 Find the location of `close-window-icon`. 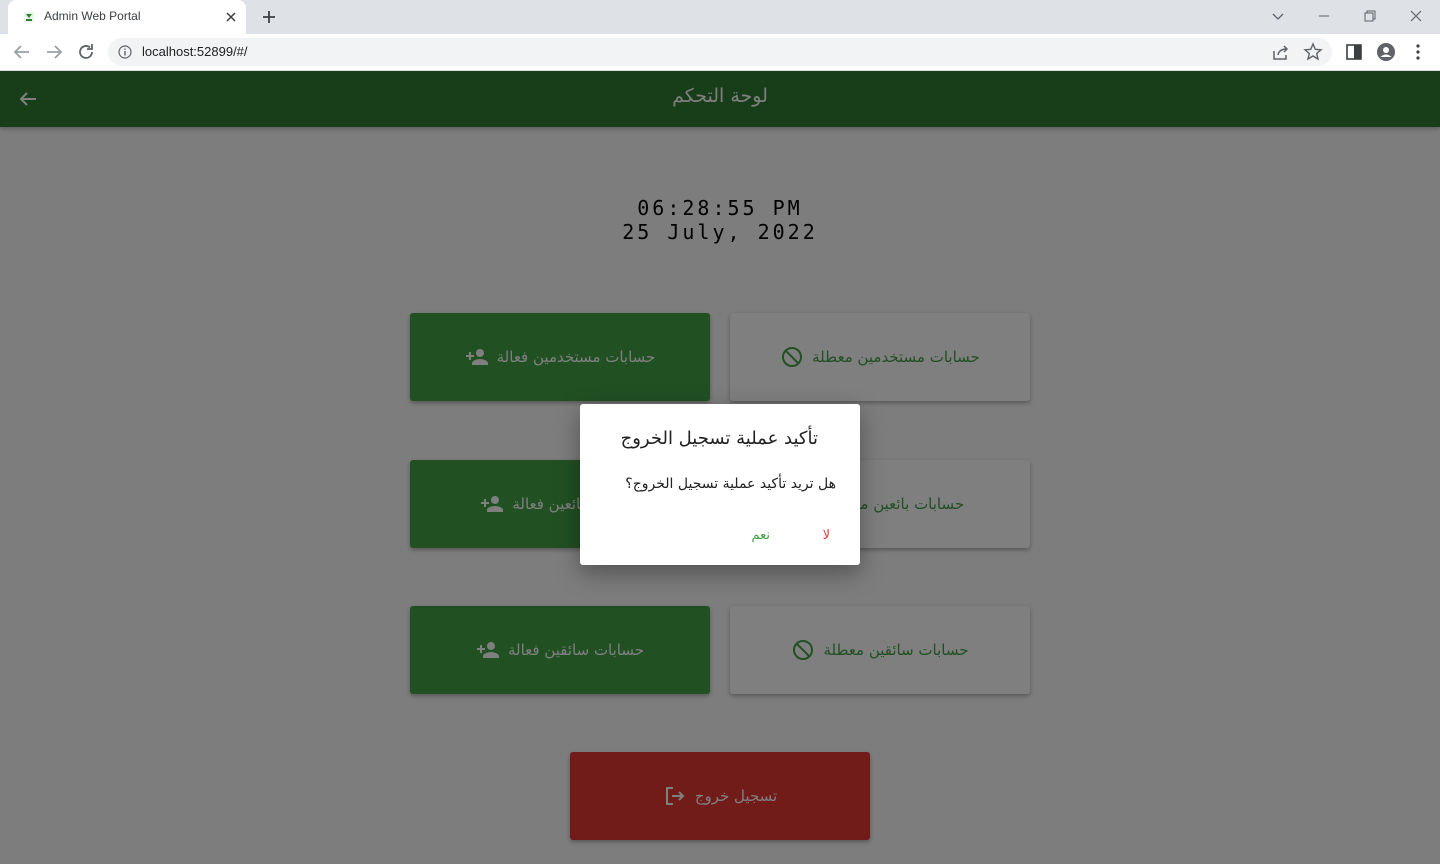

close-window-icon is located at coordinates (1416, 16).